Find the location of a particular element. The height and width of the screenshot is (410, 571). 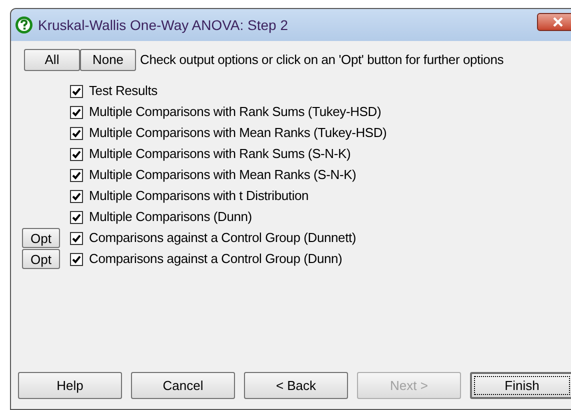

footer-button: Finish is located at coordinates (520, 385).